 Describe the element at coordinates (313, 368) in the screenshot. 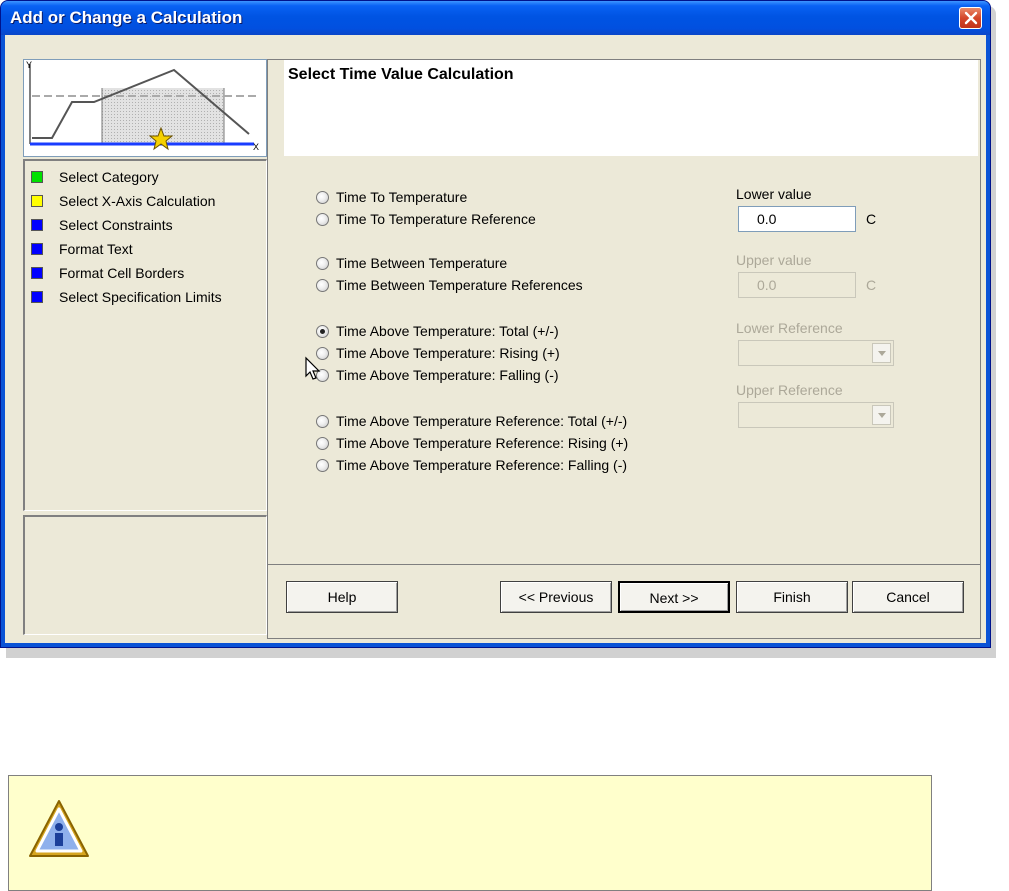

I see `mouse-cursor-icon` at that location.